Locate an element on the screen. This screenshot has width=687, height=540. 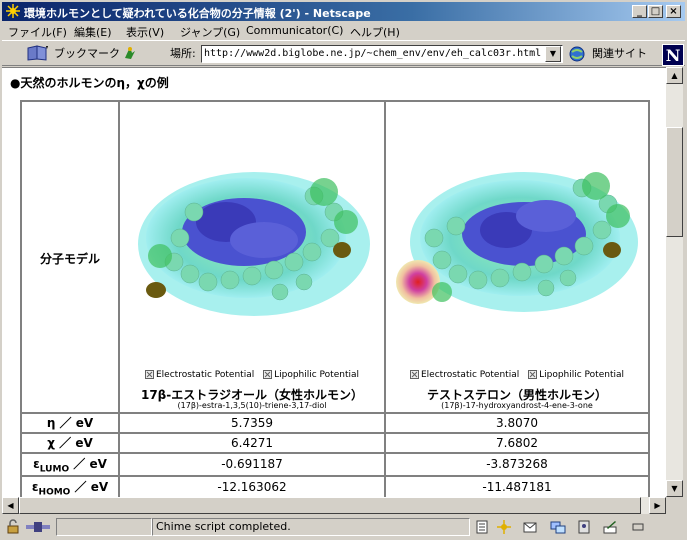
lumo-estradiol-value: -0.691187 is located at coordinates (252, 464).